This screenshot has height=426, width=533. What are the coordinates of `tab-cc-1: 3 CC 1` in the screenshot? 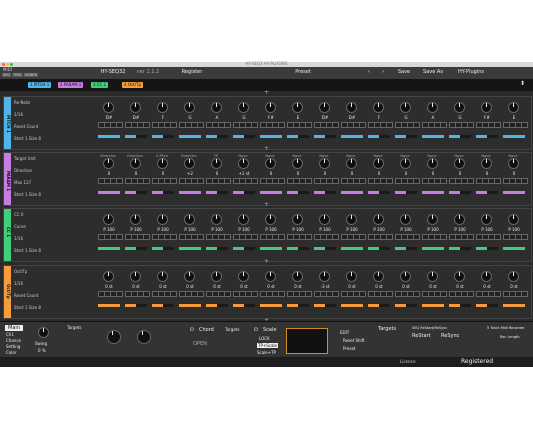 It's located at (100, 85).